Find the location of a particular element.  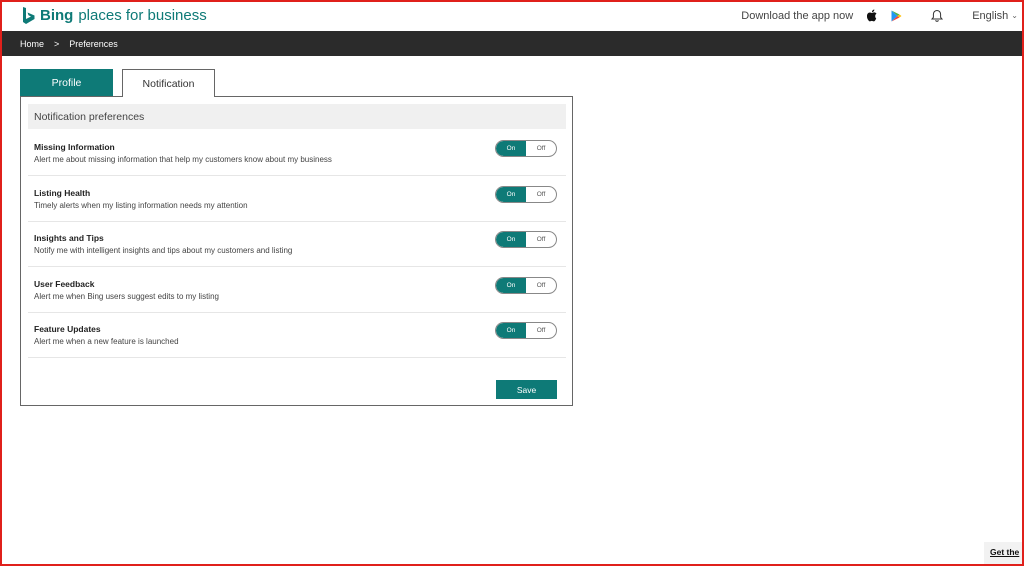

notification-bell-icon is located at coordinates (937, 16).